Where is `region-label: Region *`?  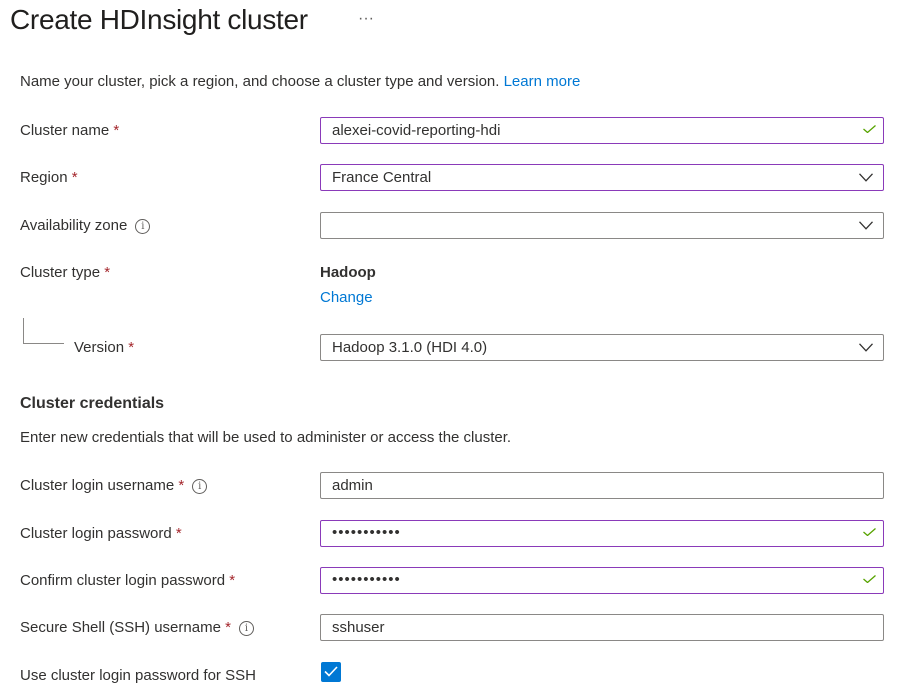 region-label: Region * is located at coordinates (49, 177).